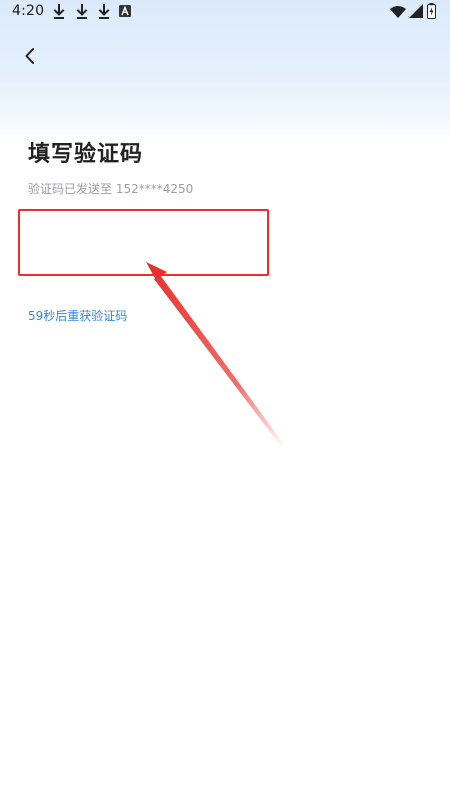 The height and width of the screenshot is (800, 450). I want to click on back-button, so click(30, 56).